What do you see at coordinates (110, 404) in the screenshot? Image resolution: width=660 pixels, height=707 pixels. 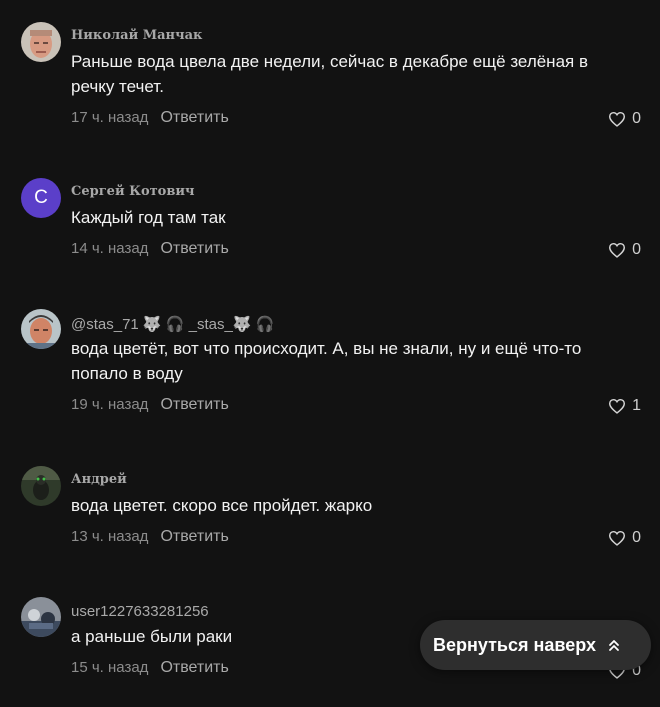 I see `comment-time: 19 ч. назад` at bounding box center [110, 404].